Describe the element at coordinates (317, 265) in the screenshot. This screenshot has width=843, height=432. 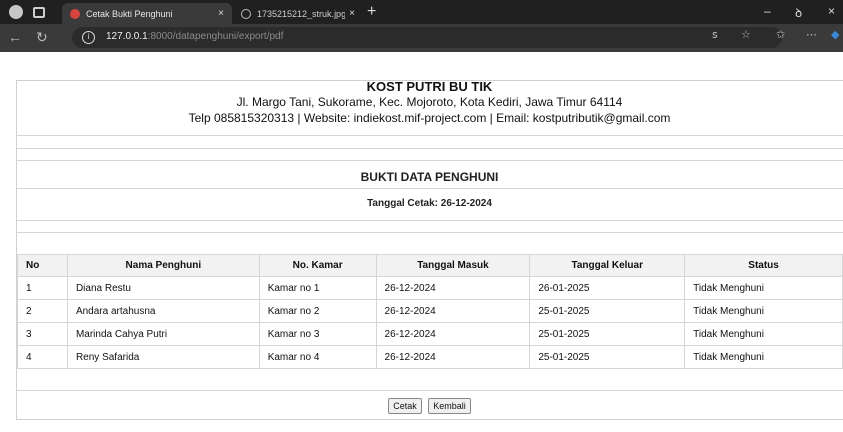
I see `column-header-room: No. Kamar` at that location.